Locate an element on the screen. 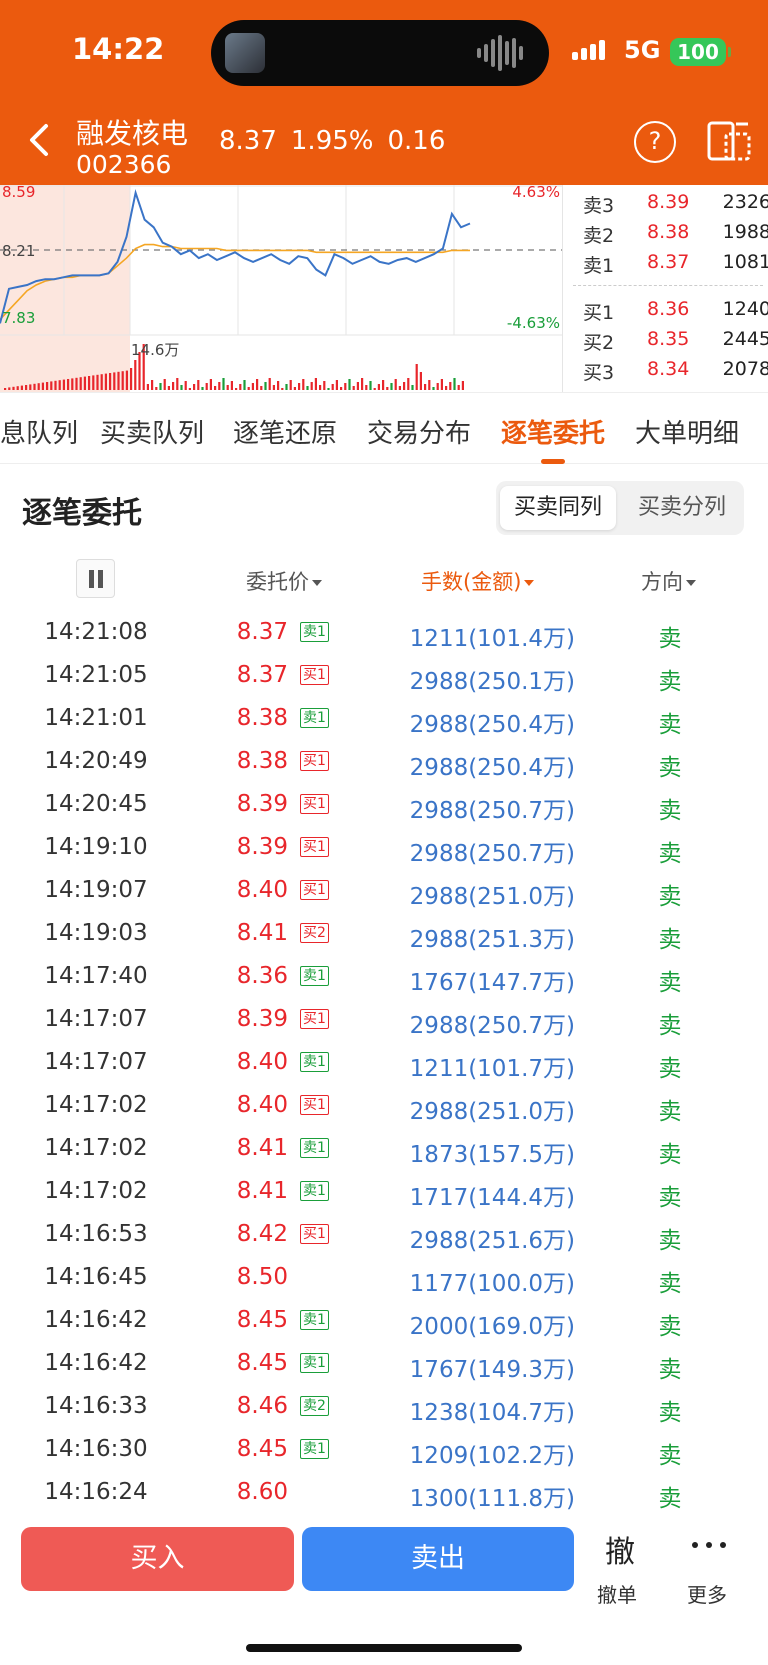  tab-large-orders: 大单明细 is located at coordinates (687, 431).